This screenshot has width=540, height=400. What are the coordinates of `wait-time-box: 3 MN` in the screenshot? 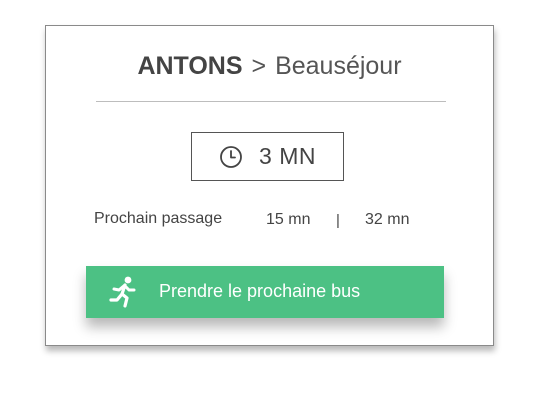 It's located at (267, 156).